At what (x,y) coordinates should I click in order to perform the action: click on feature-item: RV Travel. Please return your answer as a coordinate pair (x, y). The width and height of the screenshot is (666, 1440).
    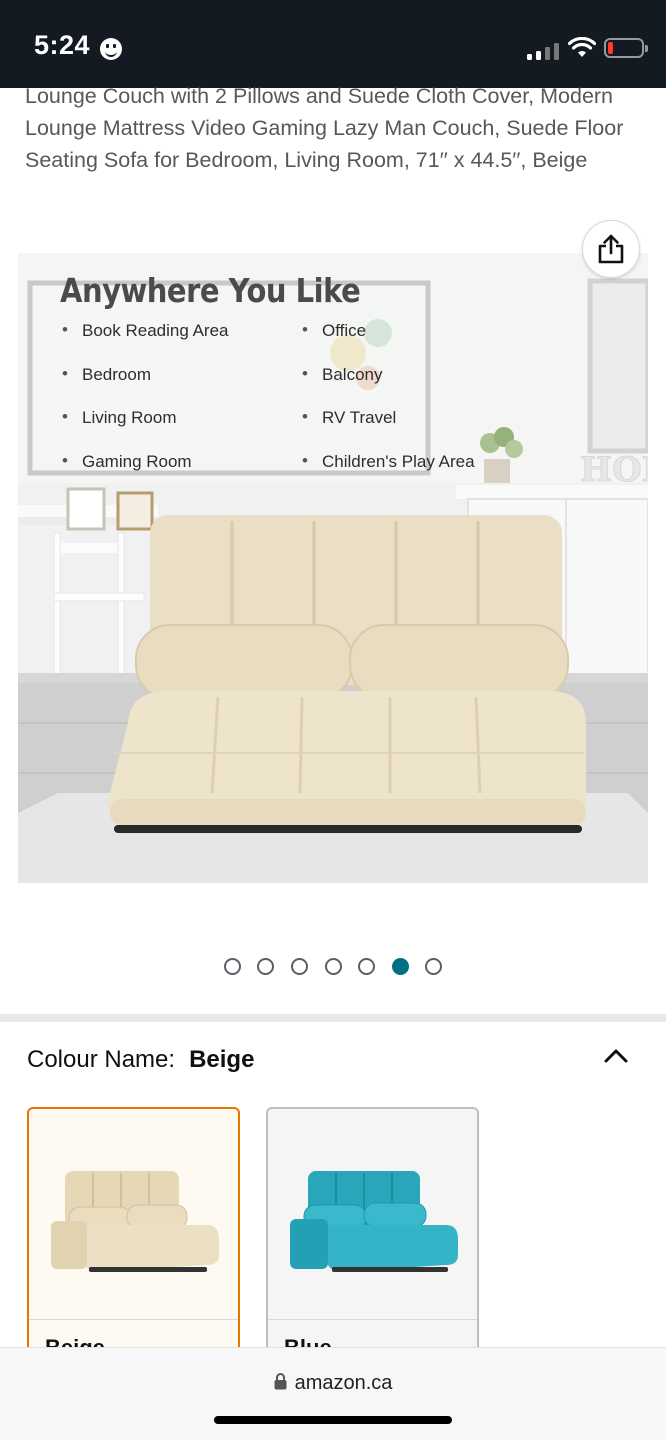
    Looking at the image, I should click on (388, 429).